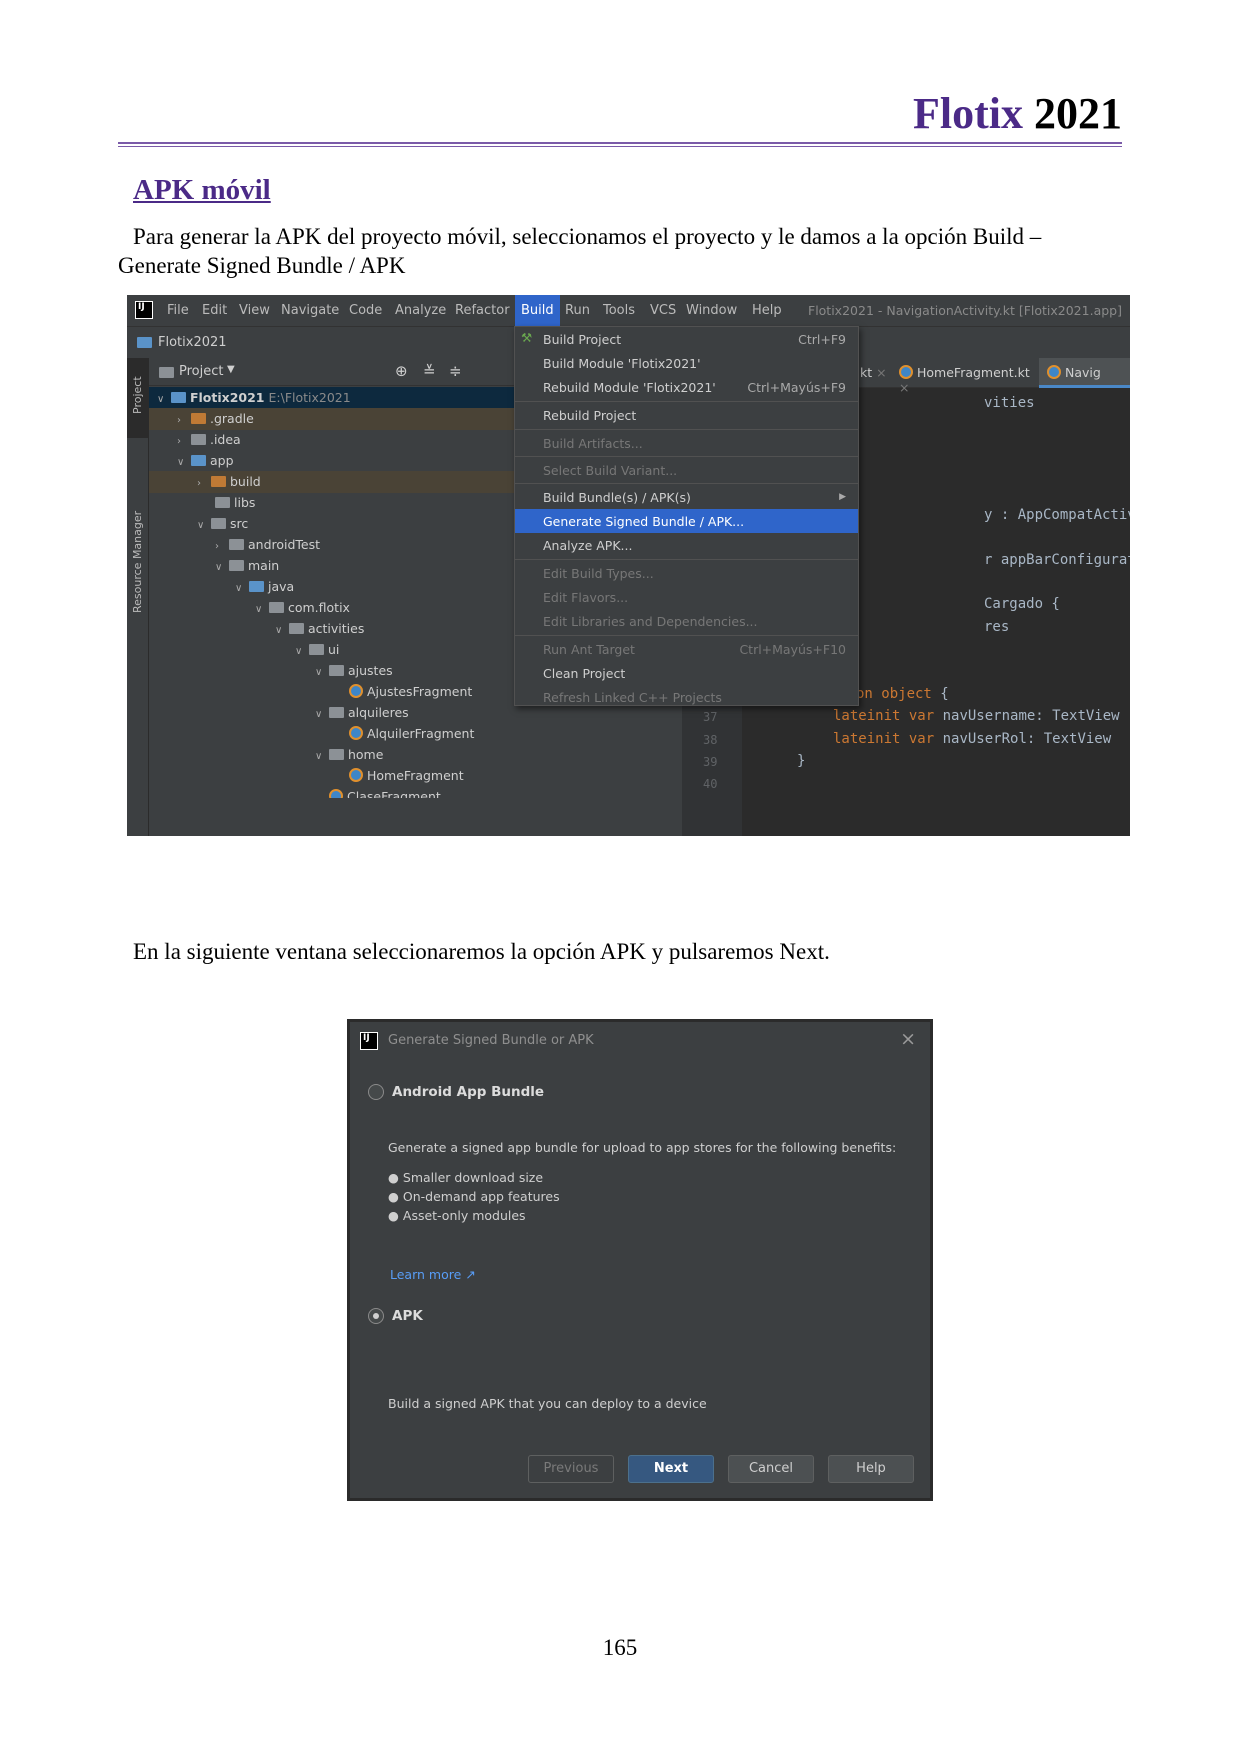 The image size is (1240, 1754). Describe the element at coordinates (997, 627) in the screenshot. I see `code-line: res` at that location.